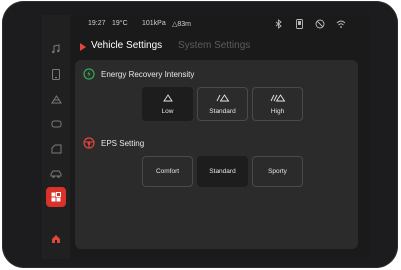 Image resolution: width=401 pixels, height=270 pixels. Describe the element at coordinates (219, 24) in the screenshot. I see `status-bar: 19:27 19°C 101kPa △83m` at that location.